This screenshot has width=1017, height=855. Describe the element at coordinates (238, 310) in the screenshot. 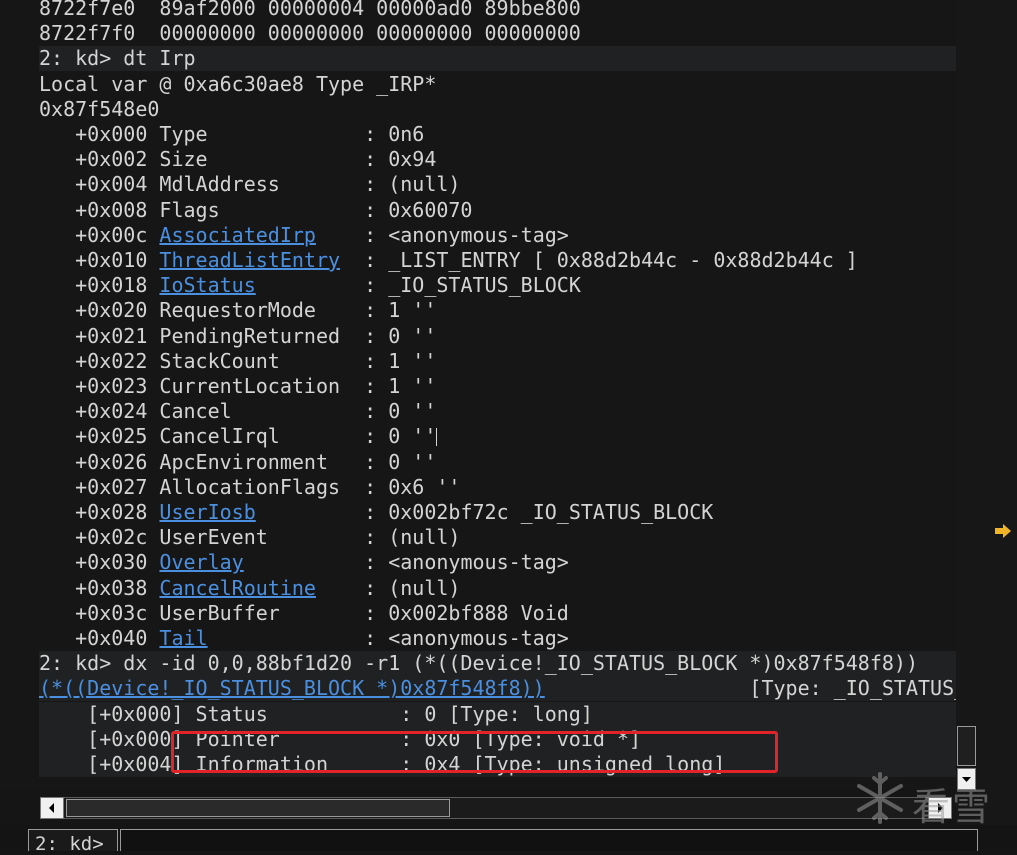

I see `output-text: +0x020 RequestorMode : 1 ''` at that location.